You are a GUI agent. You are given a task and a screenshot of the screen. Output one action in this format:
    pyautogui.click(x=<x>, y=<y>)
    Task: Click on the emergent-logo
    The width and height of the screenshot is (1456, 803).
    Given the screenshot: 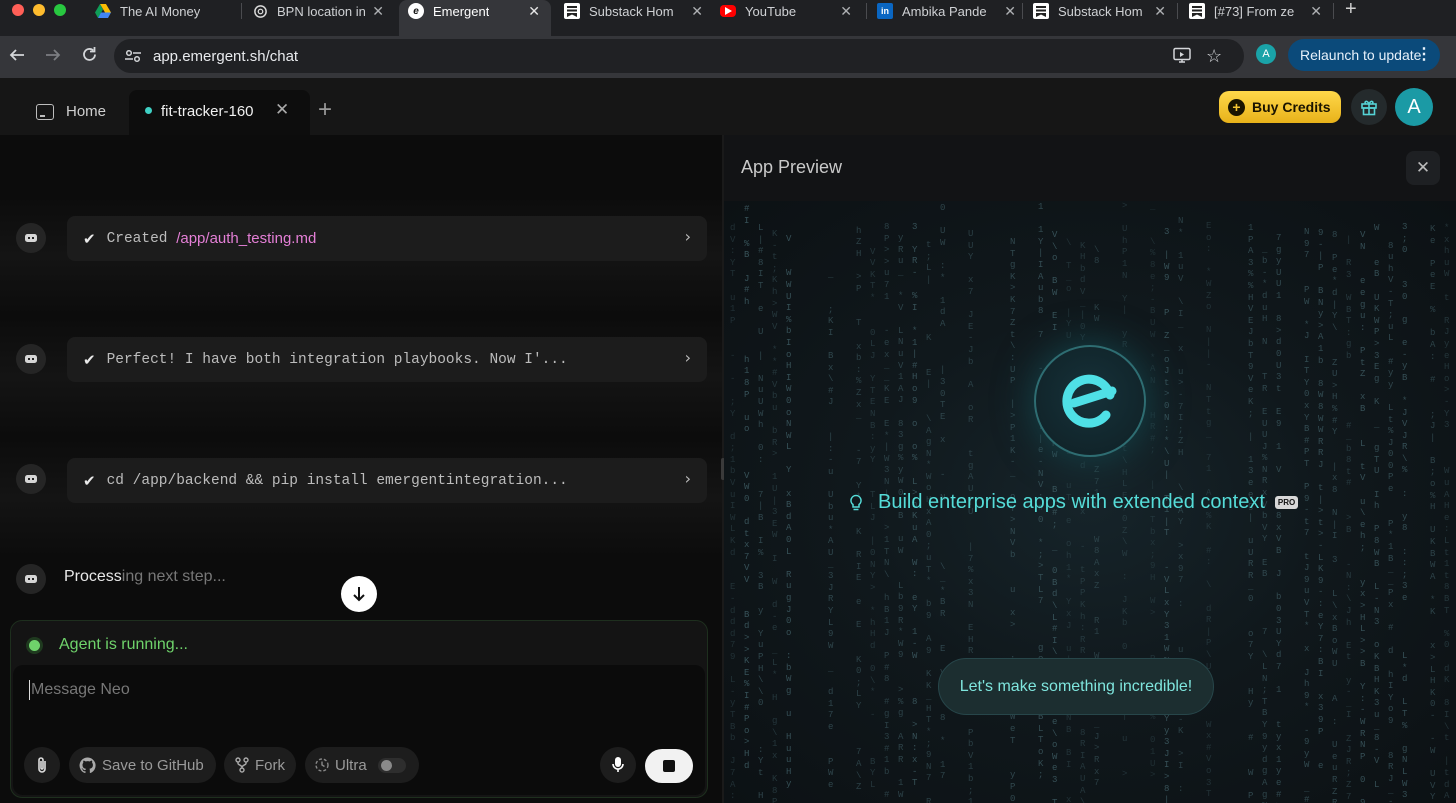 What is the action you would take?
    pyautogui.click(x=1090, y=401)
    